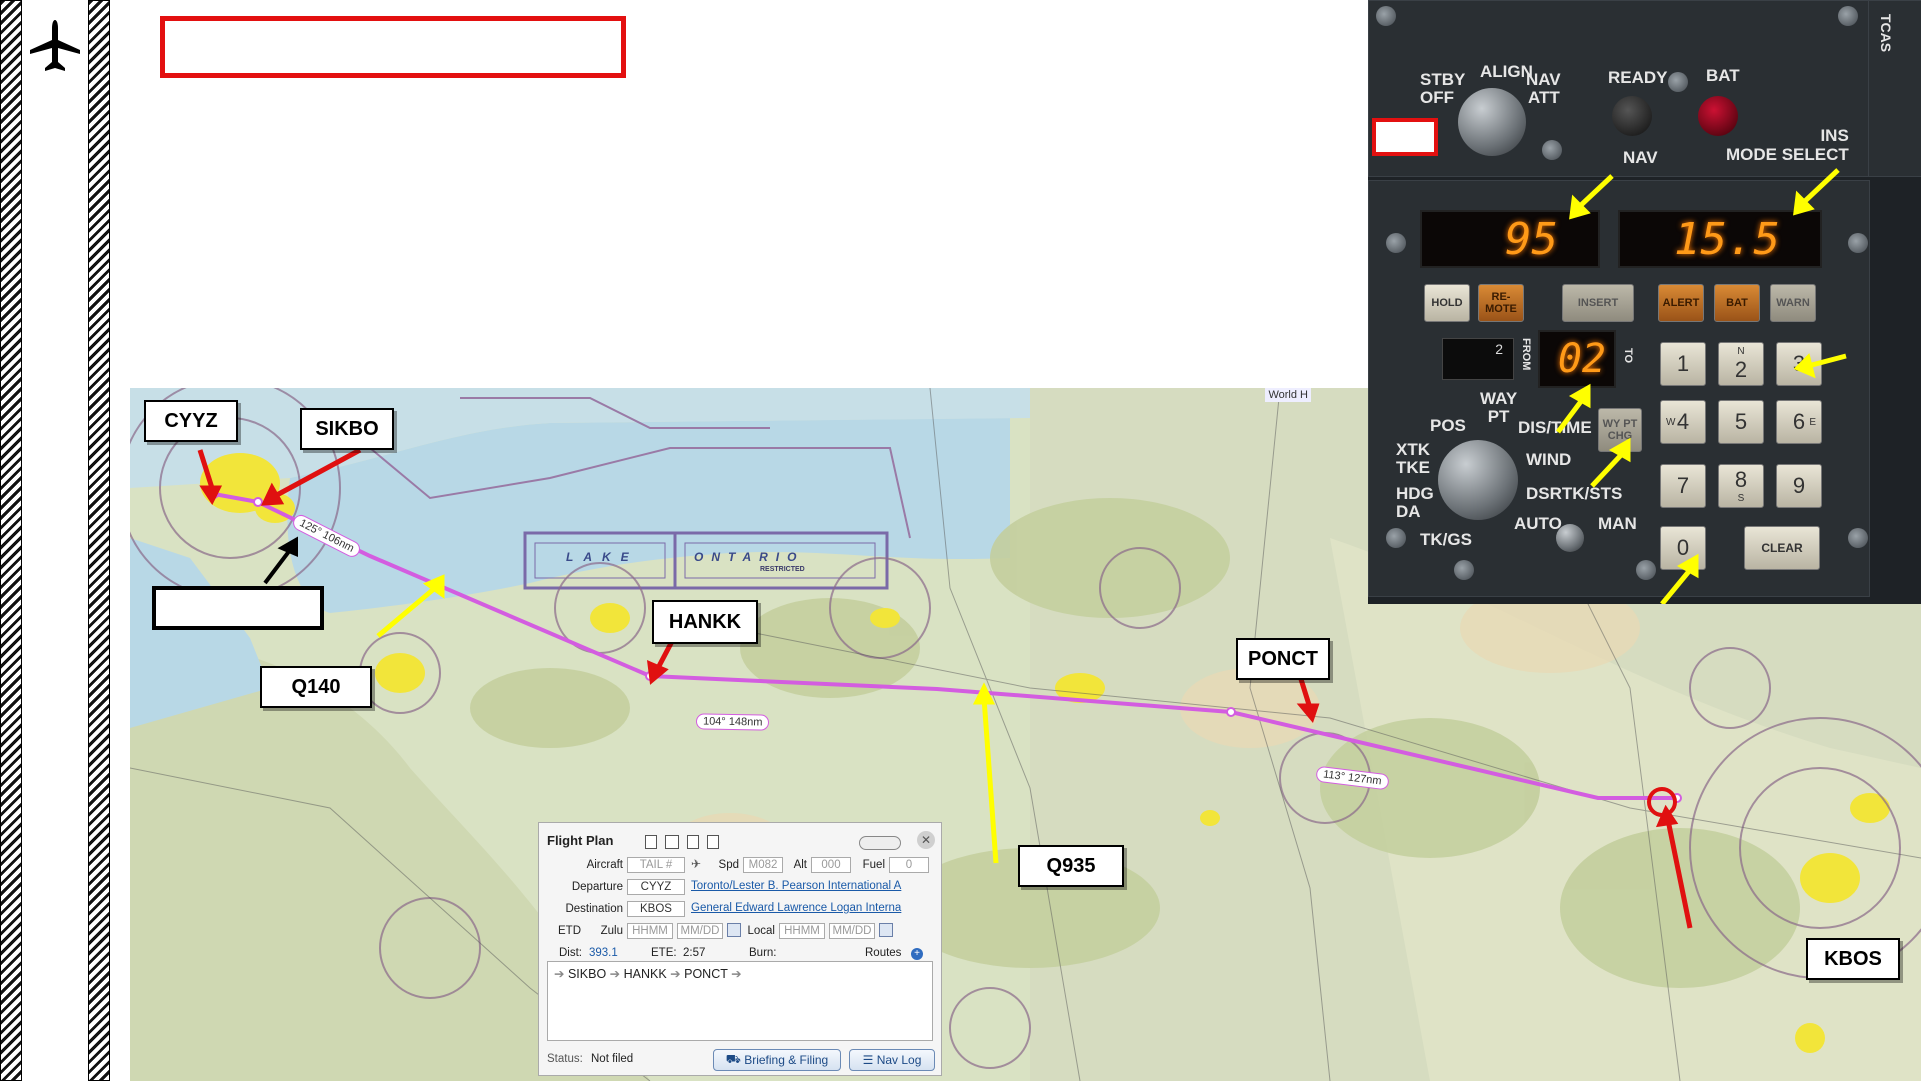  Describe the element at coordinates (316, 687) in the screenshot. I see `callout-q140: Q140` at that location.